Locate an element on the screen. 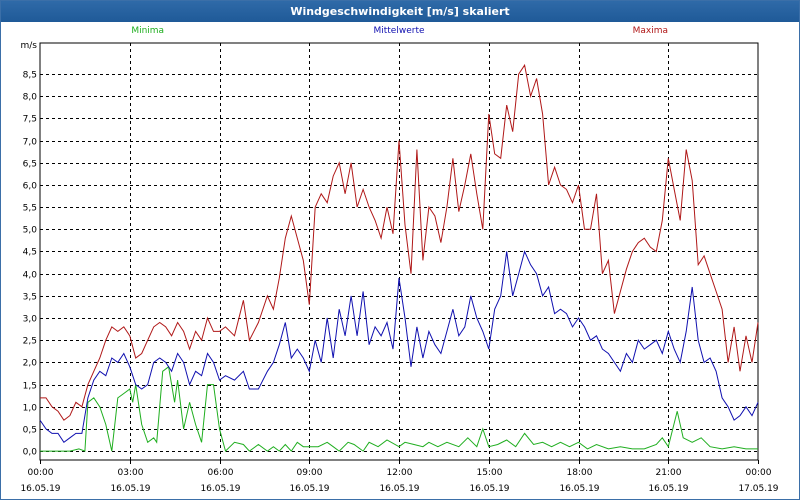  y-tick-label: 1,5 is located at coordinates (30, 387).